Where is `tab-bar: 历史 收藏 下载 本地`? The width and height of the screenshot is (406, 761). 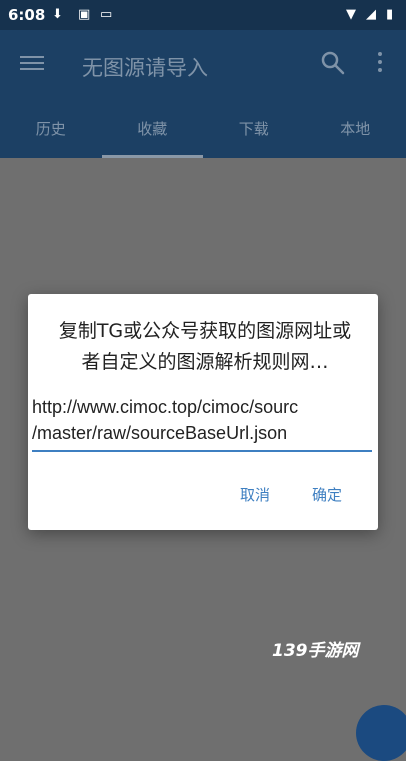
tab-bar: 历史 收藏 下载 本地 is located at coordinates (203, 131).